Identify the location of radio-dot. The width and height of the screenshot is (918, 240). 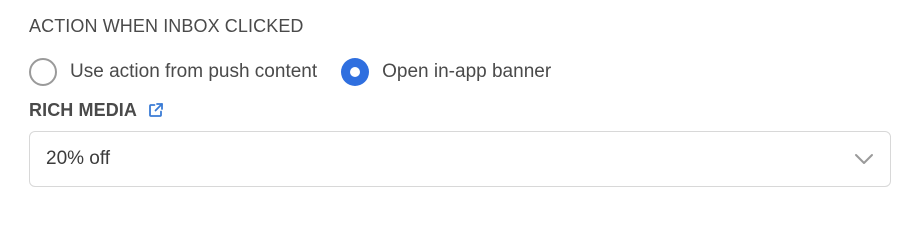
(355, 72).